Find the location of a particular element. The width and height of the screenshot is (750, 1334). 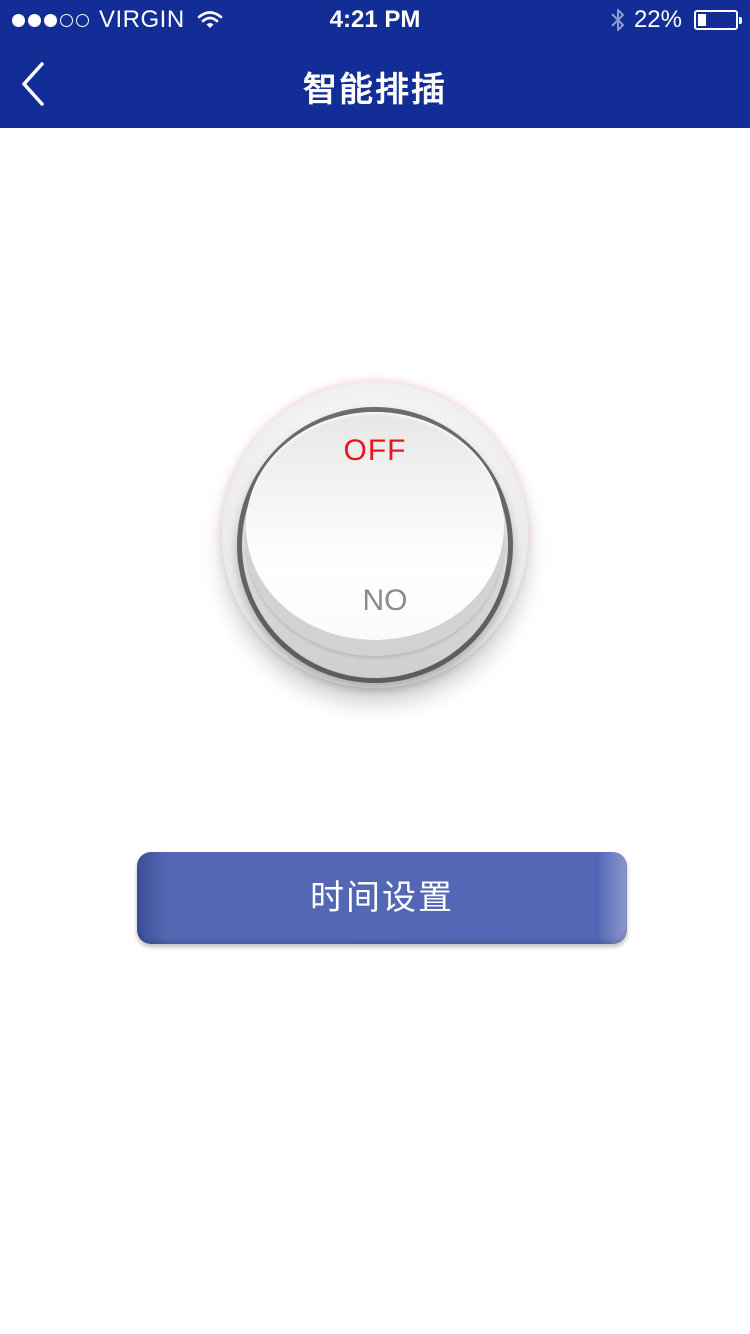

battery-percent: 22% is located at coordinates (657, 19).